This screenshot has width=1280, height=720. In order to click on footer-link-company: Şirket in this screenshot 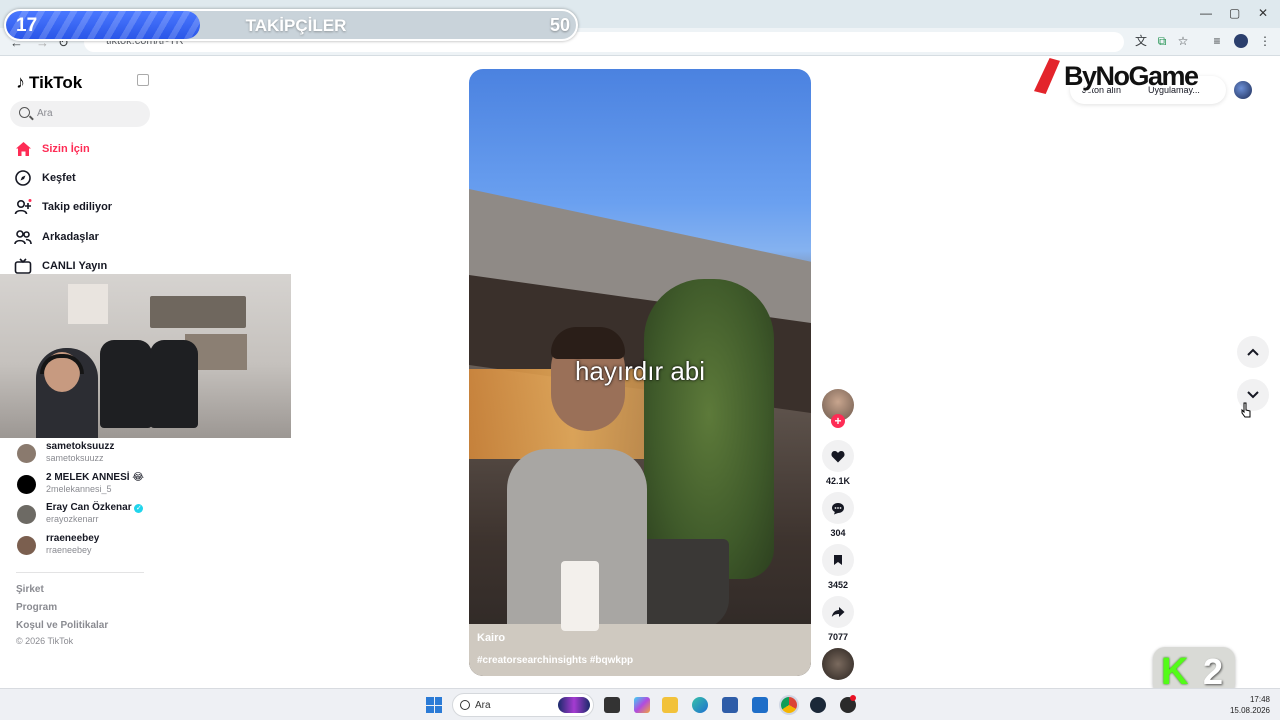, I will do `click(30, 589)`.